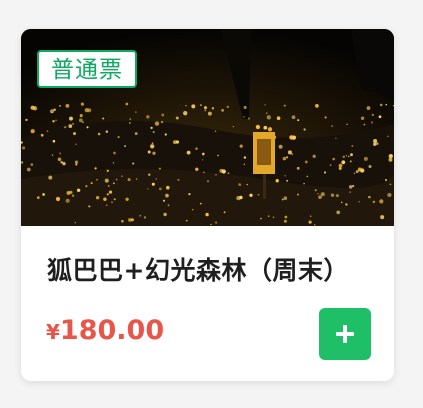 The height and width of the screenshot is (408, 423). Describe the element at coordinates (345, 334) in the screenshot. I see `add-to-cart-button` at that location.